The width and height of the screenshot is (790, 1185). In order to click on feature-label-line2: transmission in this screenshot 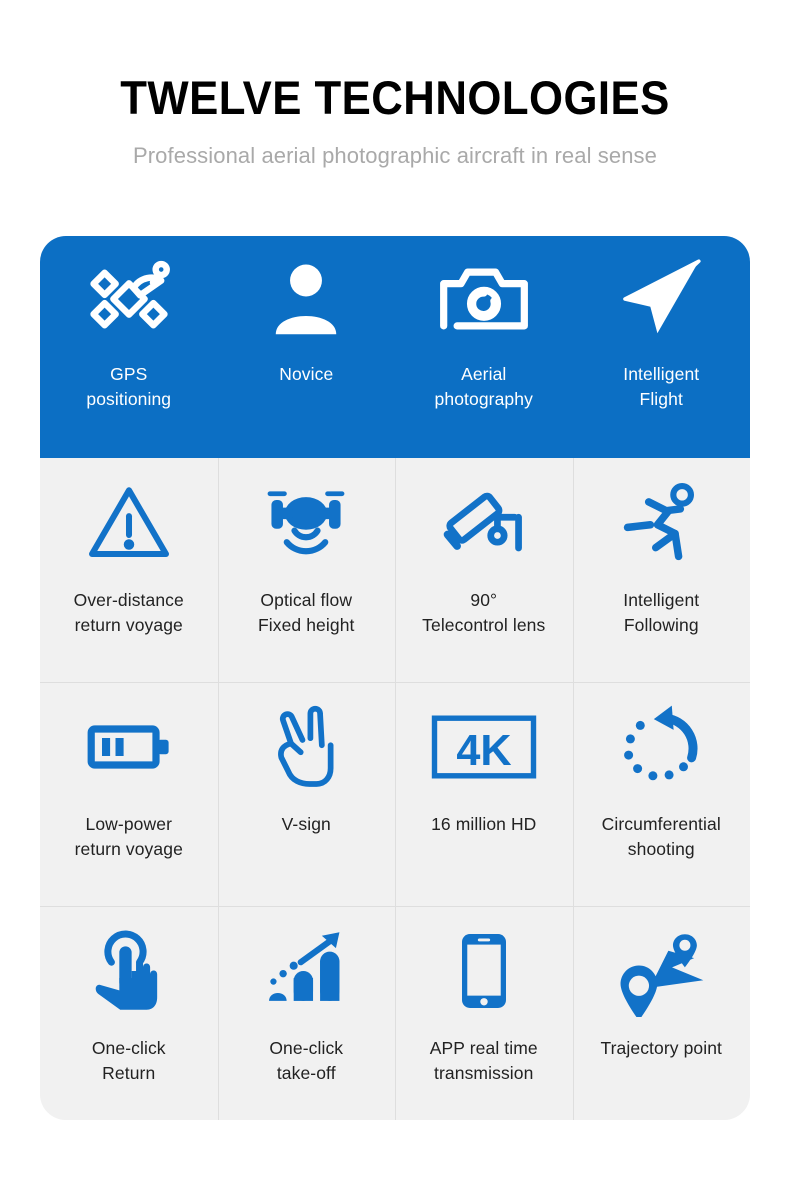, I will do `click(484, 1072)`.